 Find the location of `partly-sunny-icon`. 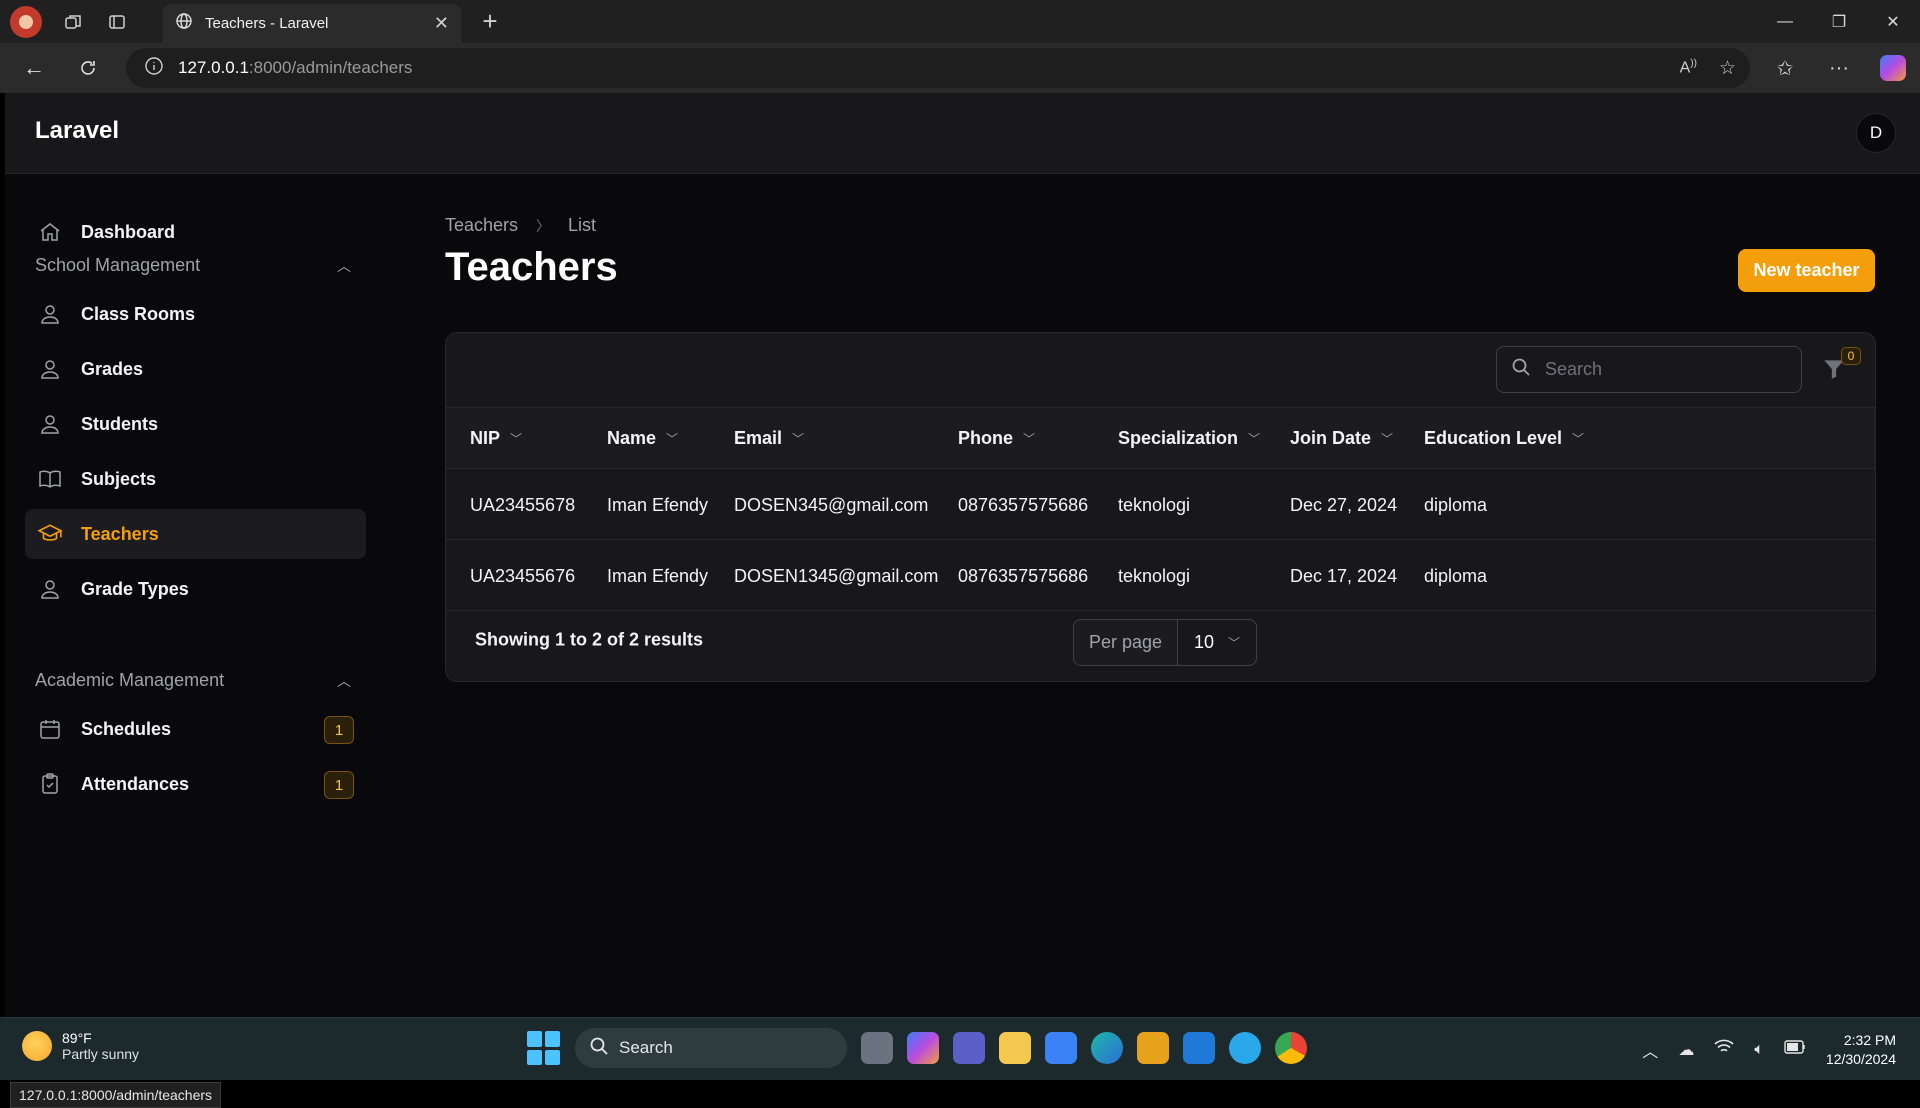

partly-sunny-icon is located at coordinates (37, 1046).